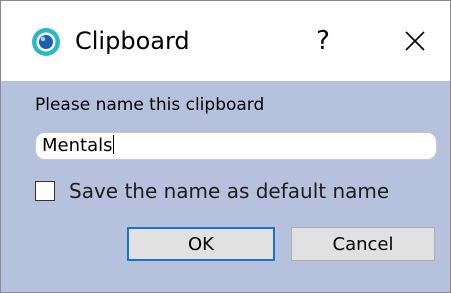 The height and width of the screenshot is (293, 451). What do you see at coordinates (45, 191) in the screenshot?
I see `default-name-checkbox` at bounding box center [45, 191].